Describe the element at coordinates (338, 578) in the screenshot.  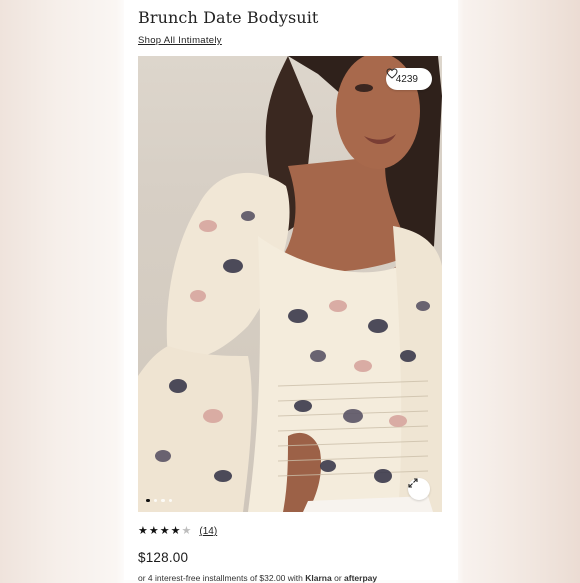
I see `or-label: or` at that location.